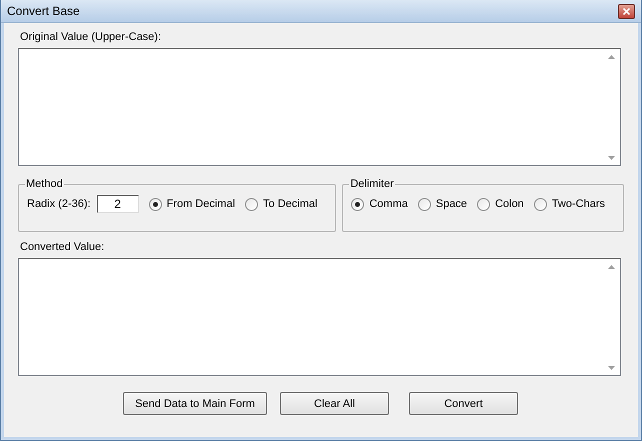 Image resolution: width=642 pixels, height=441 pixels. Describe the element at coordinates (195, 403) in the screenshot. I see `dialog-button: Send Data to Main Form` at that location.